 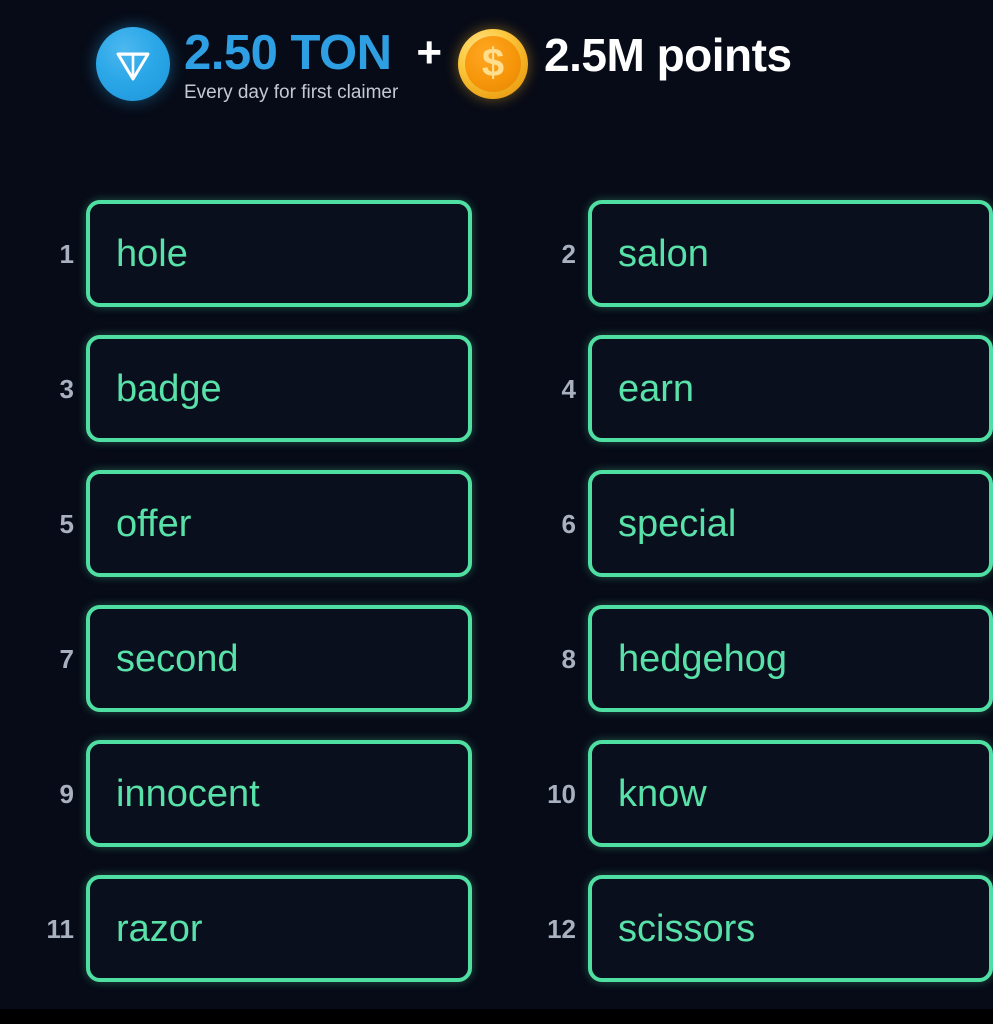 I want to click on ton-coin-icon, so click(x=133, y=64).